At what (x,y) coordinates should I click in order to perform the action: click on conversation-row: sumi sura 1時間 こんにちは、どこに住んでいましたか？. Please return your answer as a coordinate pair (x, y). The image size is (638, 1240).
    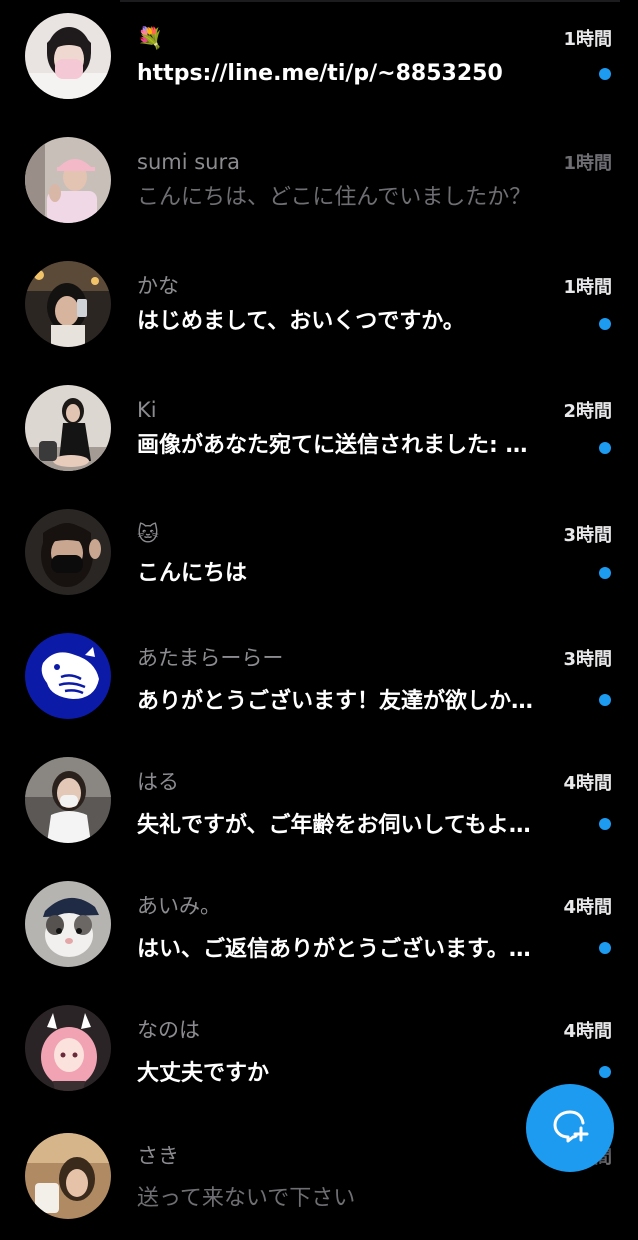
    Looking at the image, I should click on (319, 186).